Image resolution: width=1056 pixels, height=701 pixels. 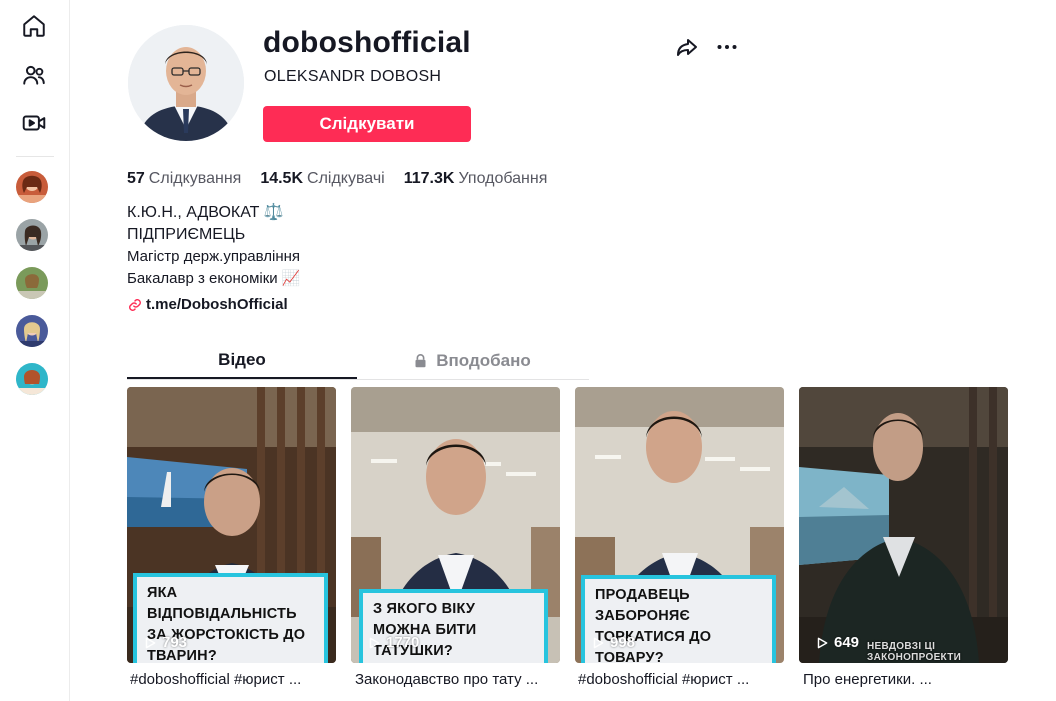 I want to click on profile-link-text: t.me/DoboshOfficial, so click(x=217, y=304).